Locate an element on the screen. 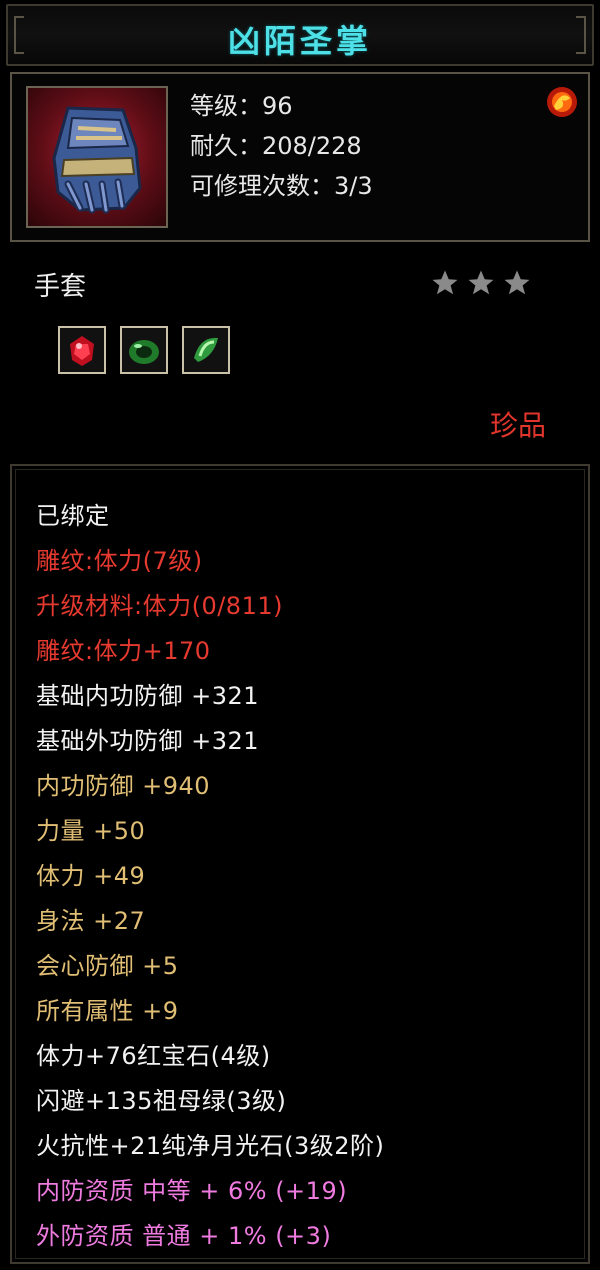  item-level: 等级：96 is located at coordinates (241, 106).